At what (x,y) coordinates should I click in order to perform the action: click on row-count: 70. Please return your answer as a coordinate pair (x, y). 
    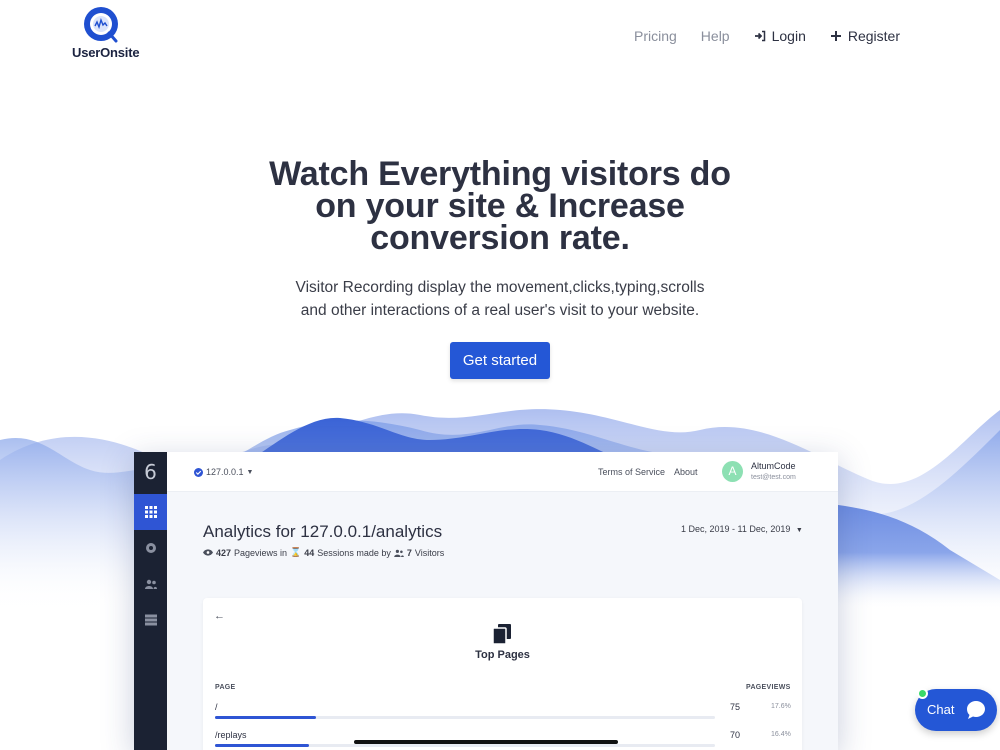
    Looking at the image, I should click on (735, 735).